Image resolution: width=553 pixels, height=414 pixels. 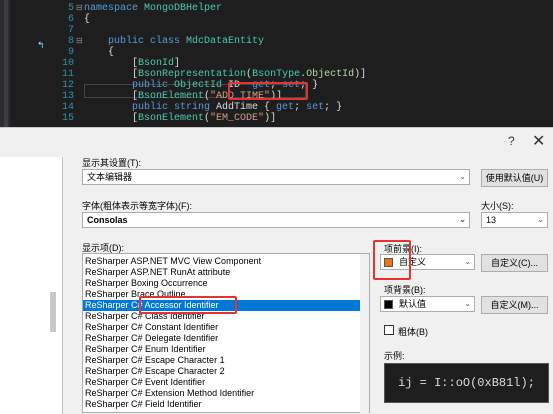 I want to click on background-color-swatch, so click(x=388, y=304).